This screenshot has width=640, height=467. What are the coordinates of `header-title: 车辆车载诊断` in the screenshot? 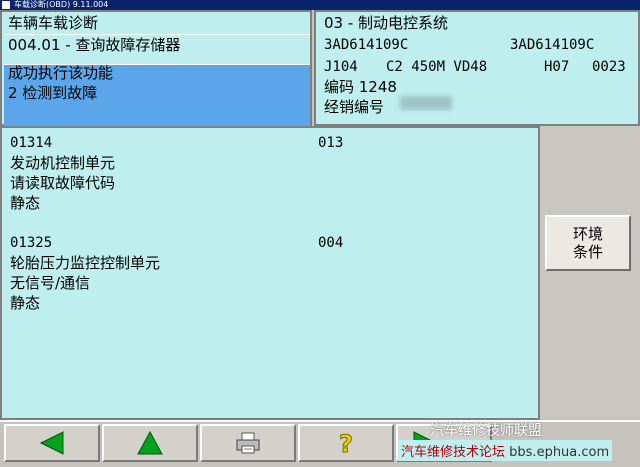 It's located at (53, 23).